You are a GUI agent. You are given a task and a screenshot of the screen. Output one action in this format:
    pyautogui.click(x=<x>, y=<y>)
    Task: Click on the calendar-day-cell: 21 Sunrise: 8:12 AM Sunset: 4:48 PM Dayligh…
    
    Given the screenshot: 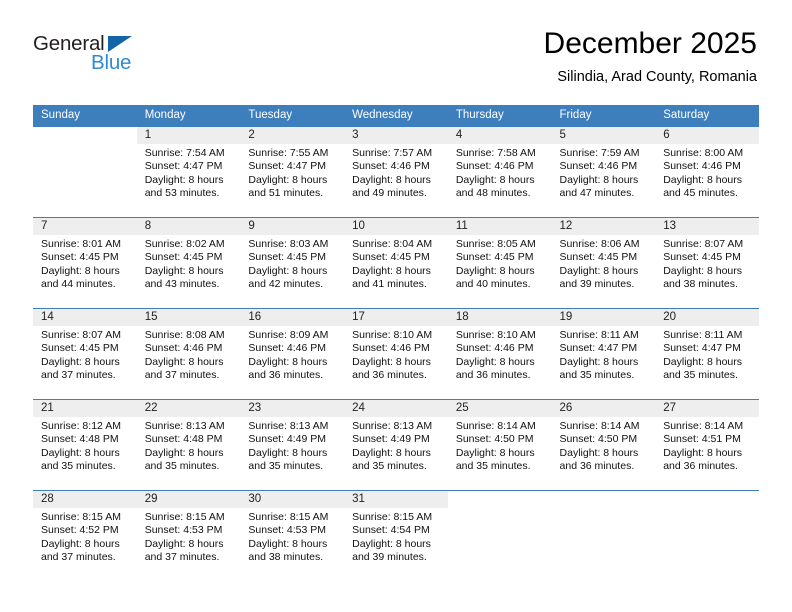 What is the action you would take?
    pyautogui.click(x=85, y=445)
    